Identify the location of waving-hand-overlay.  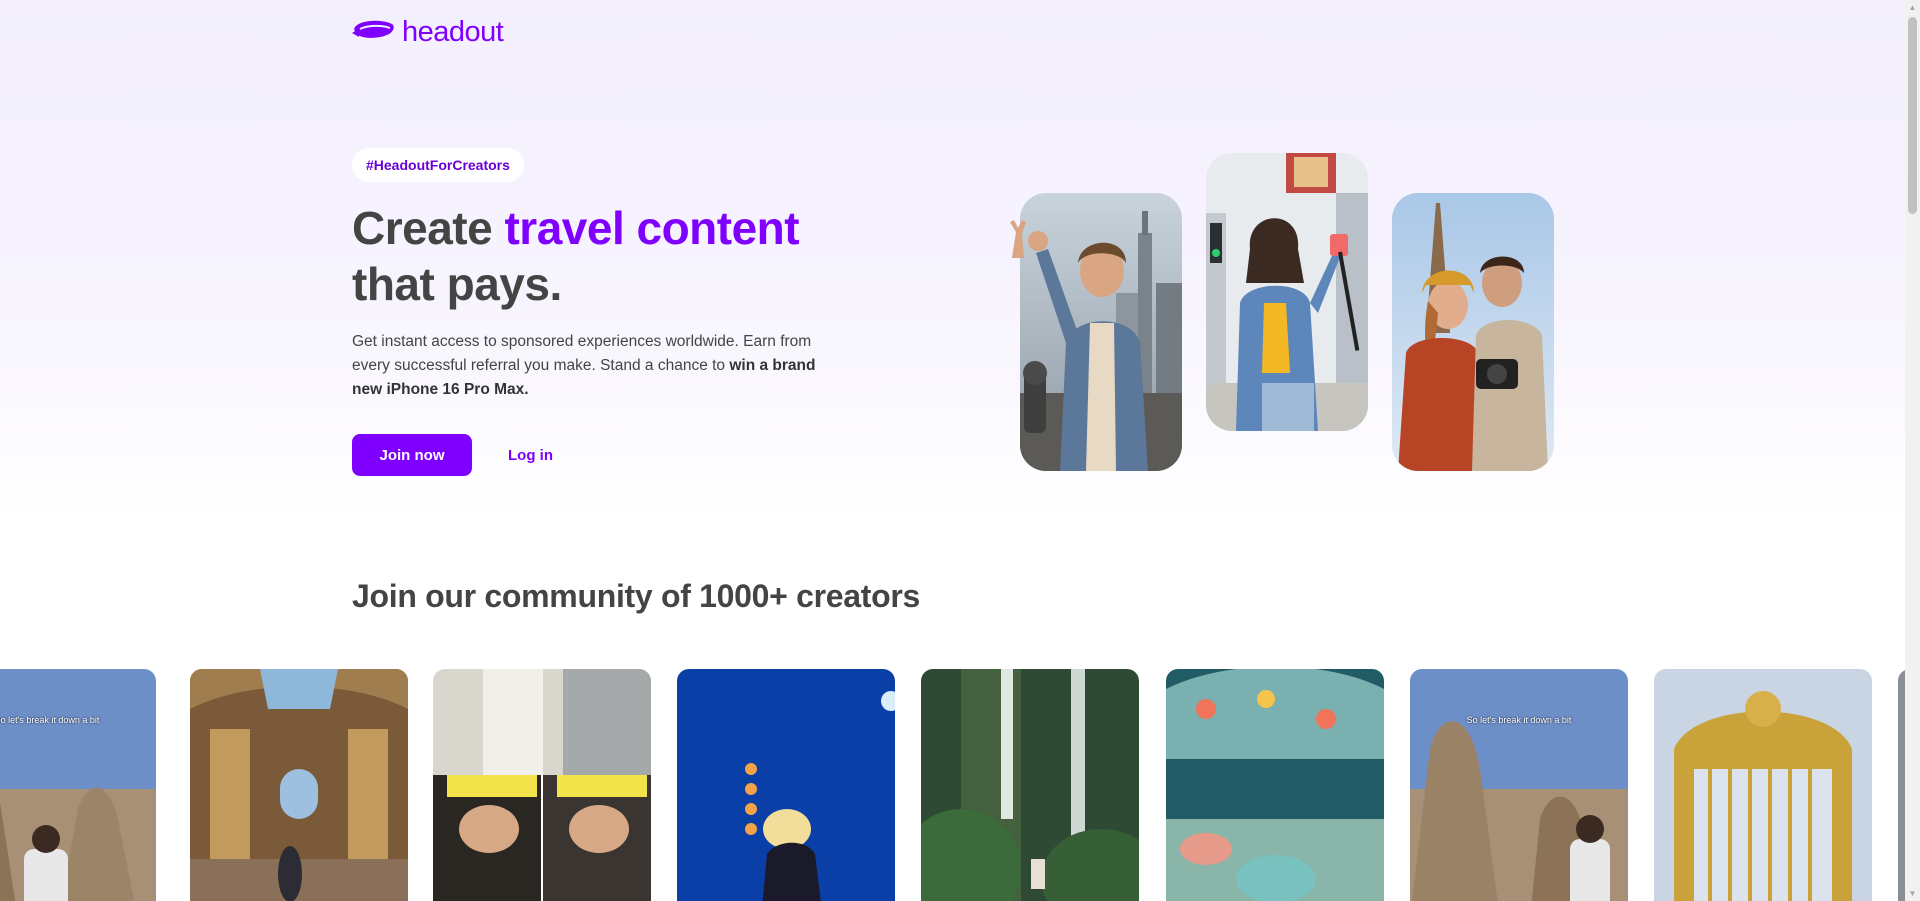
(1018, 239).